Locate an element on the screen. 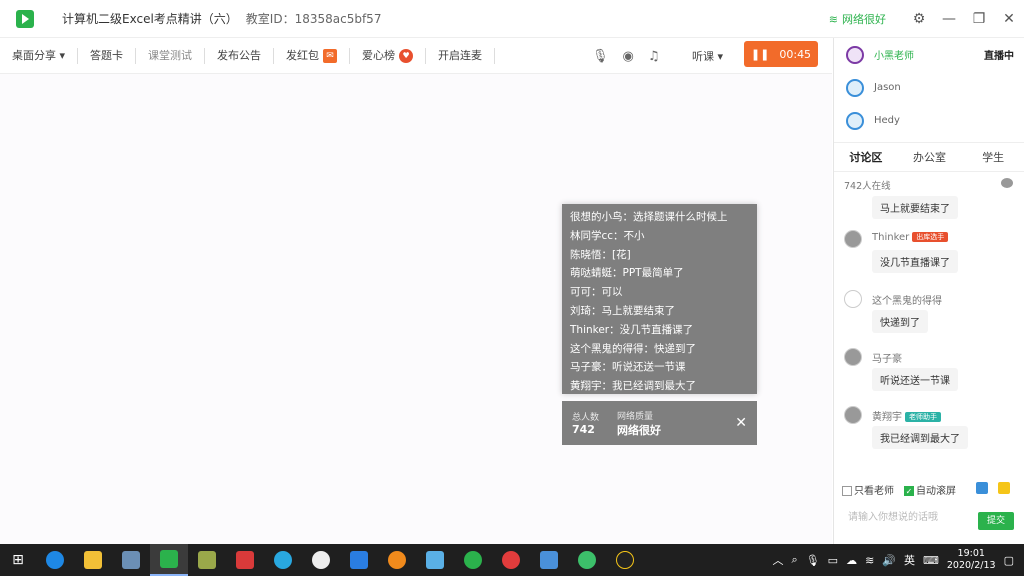 The height and width of the screenshot is (576, 1024). taskbar-app-qq is located at coordinates (625, 560).